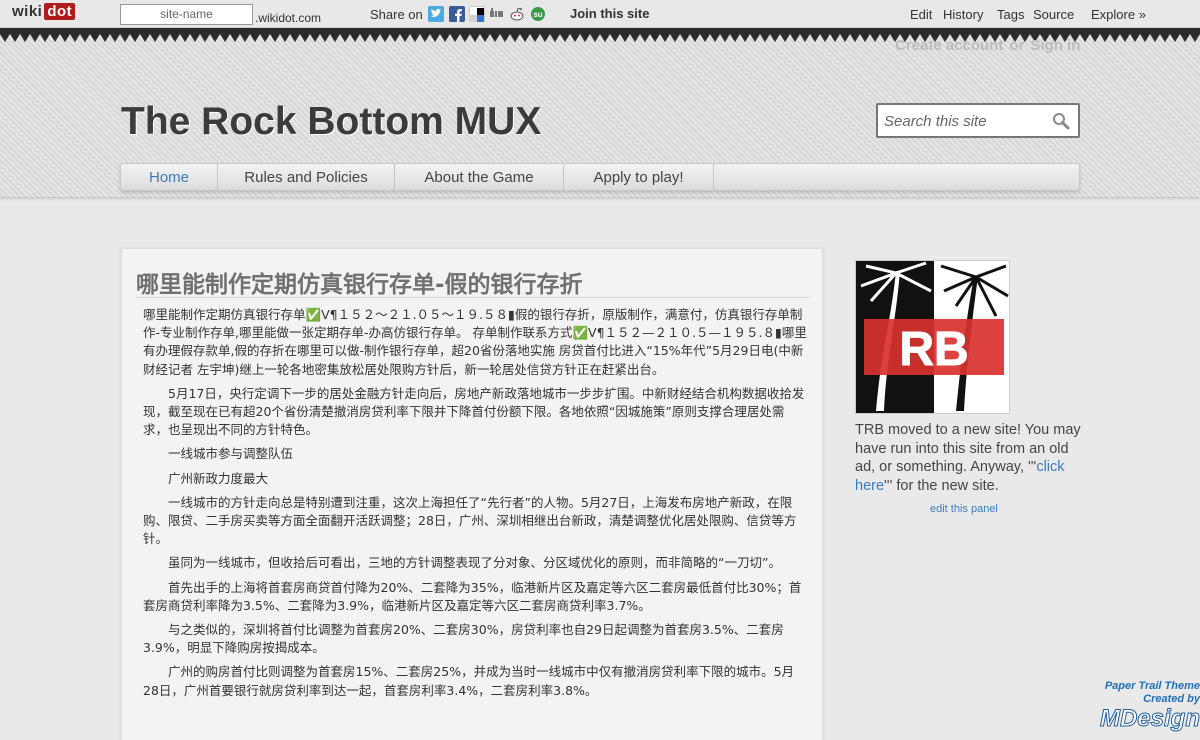 The image size is (1200, 740). I want to click on wikidot-logo: wiki dot, so click(44, 11).